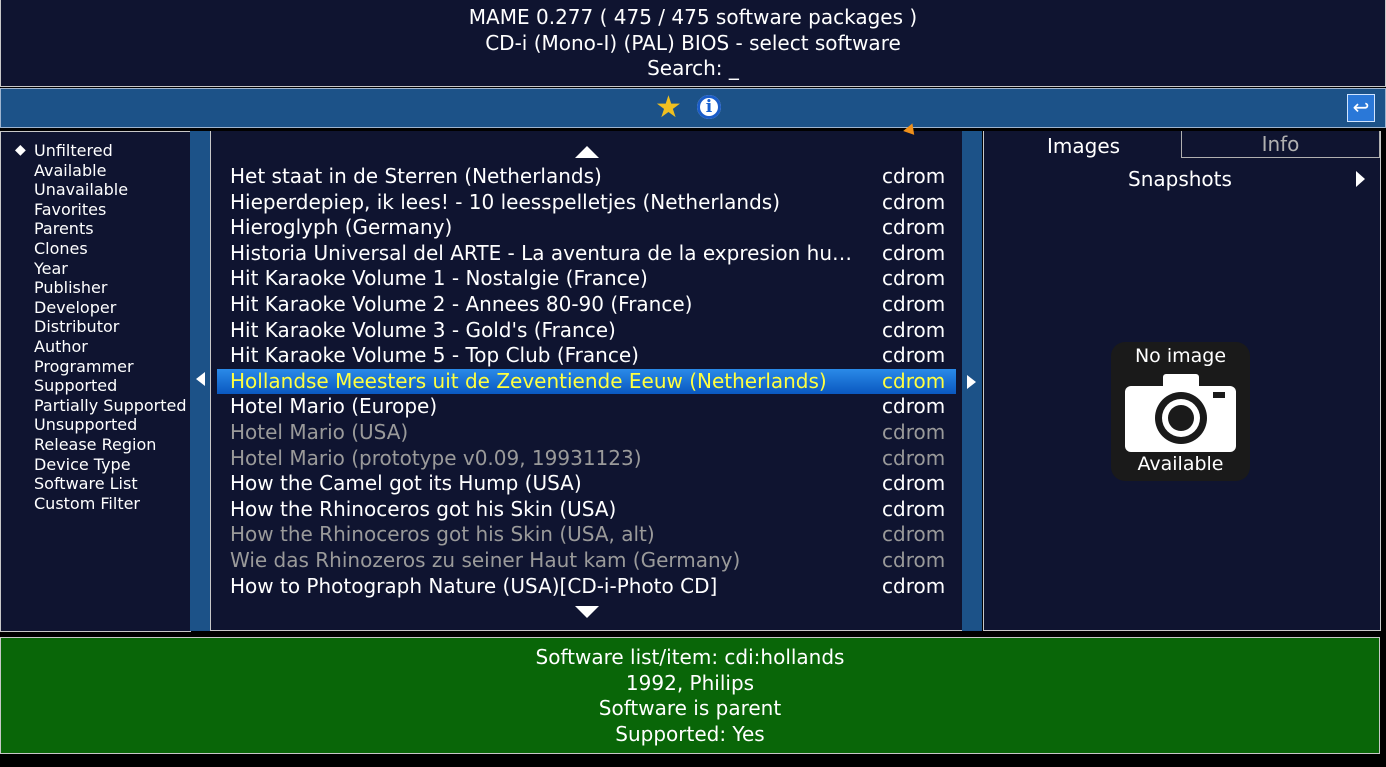  Describe the element at coordinates (586, 228) in the screenshot. I see `software-row: Hieroglyph (Germany) cdrom` at that location.